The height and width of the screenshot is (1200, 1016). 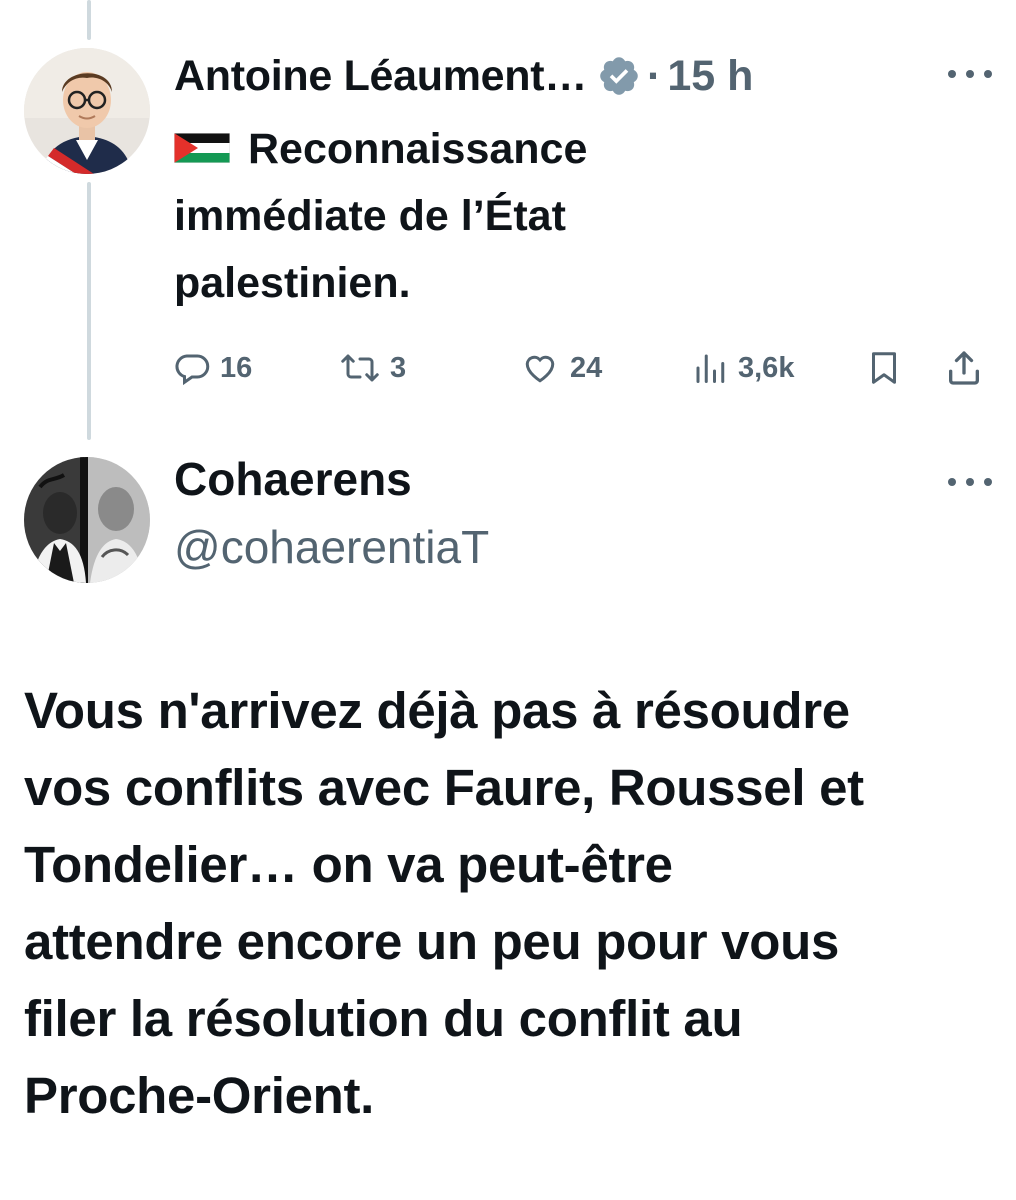 I want to click on repost-button: 3, so click(x=373, y=368).